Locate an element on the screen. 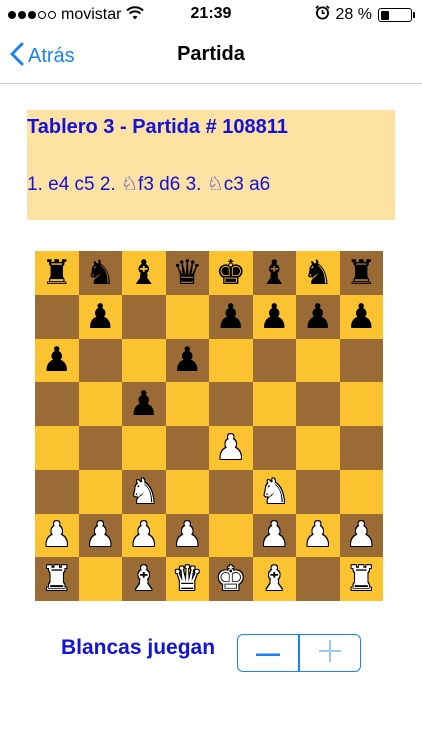 This screenshot has height=750, width=422. square-h2: ♟ is located at coordinates (361, 535).